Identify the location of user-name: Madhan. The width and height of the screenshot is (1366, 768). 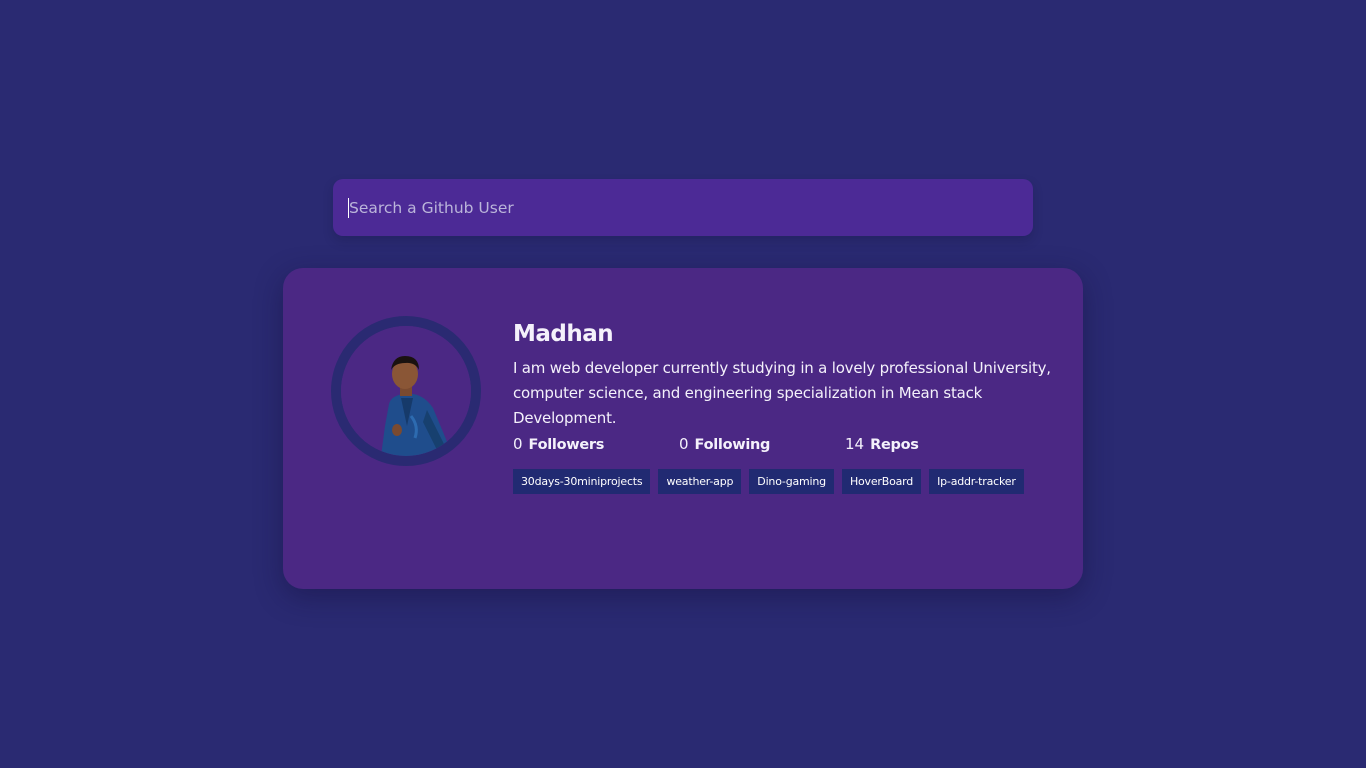
(563, 334).